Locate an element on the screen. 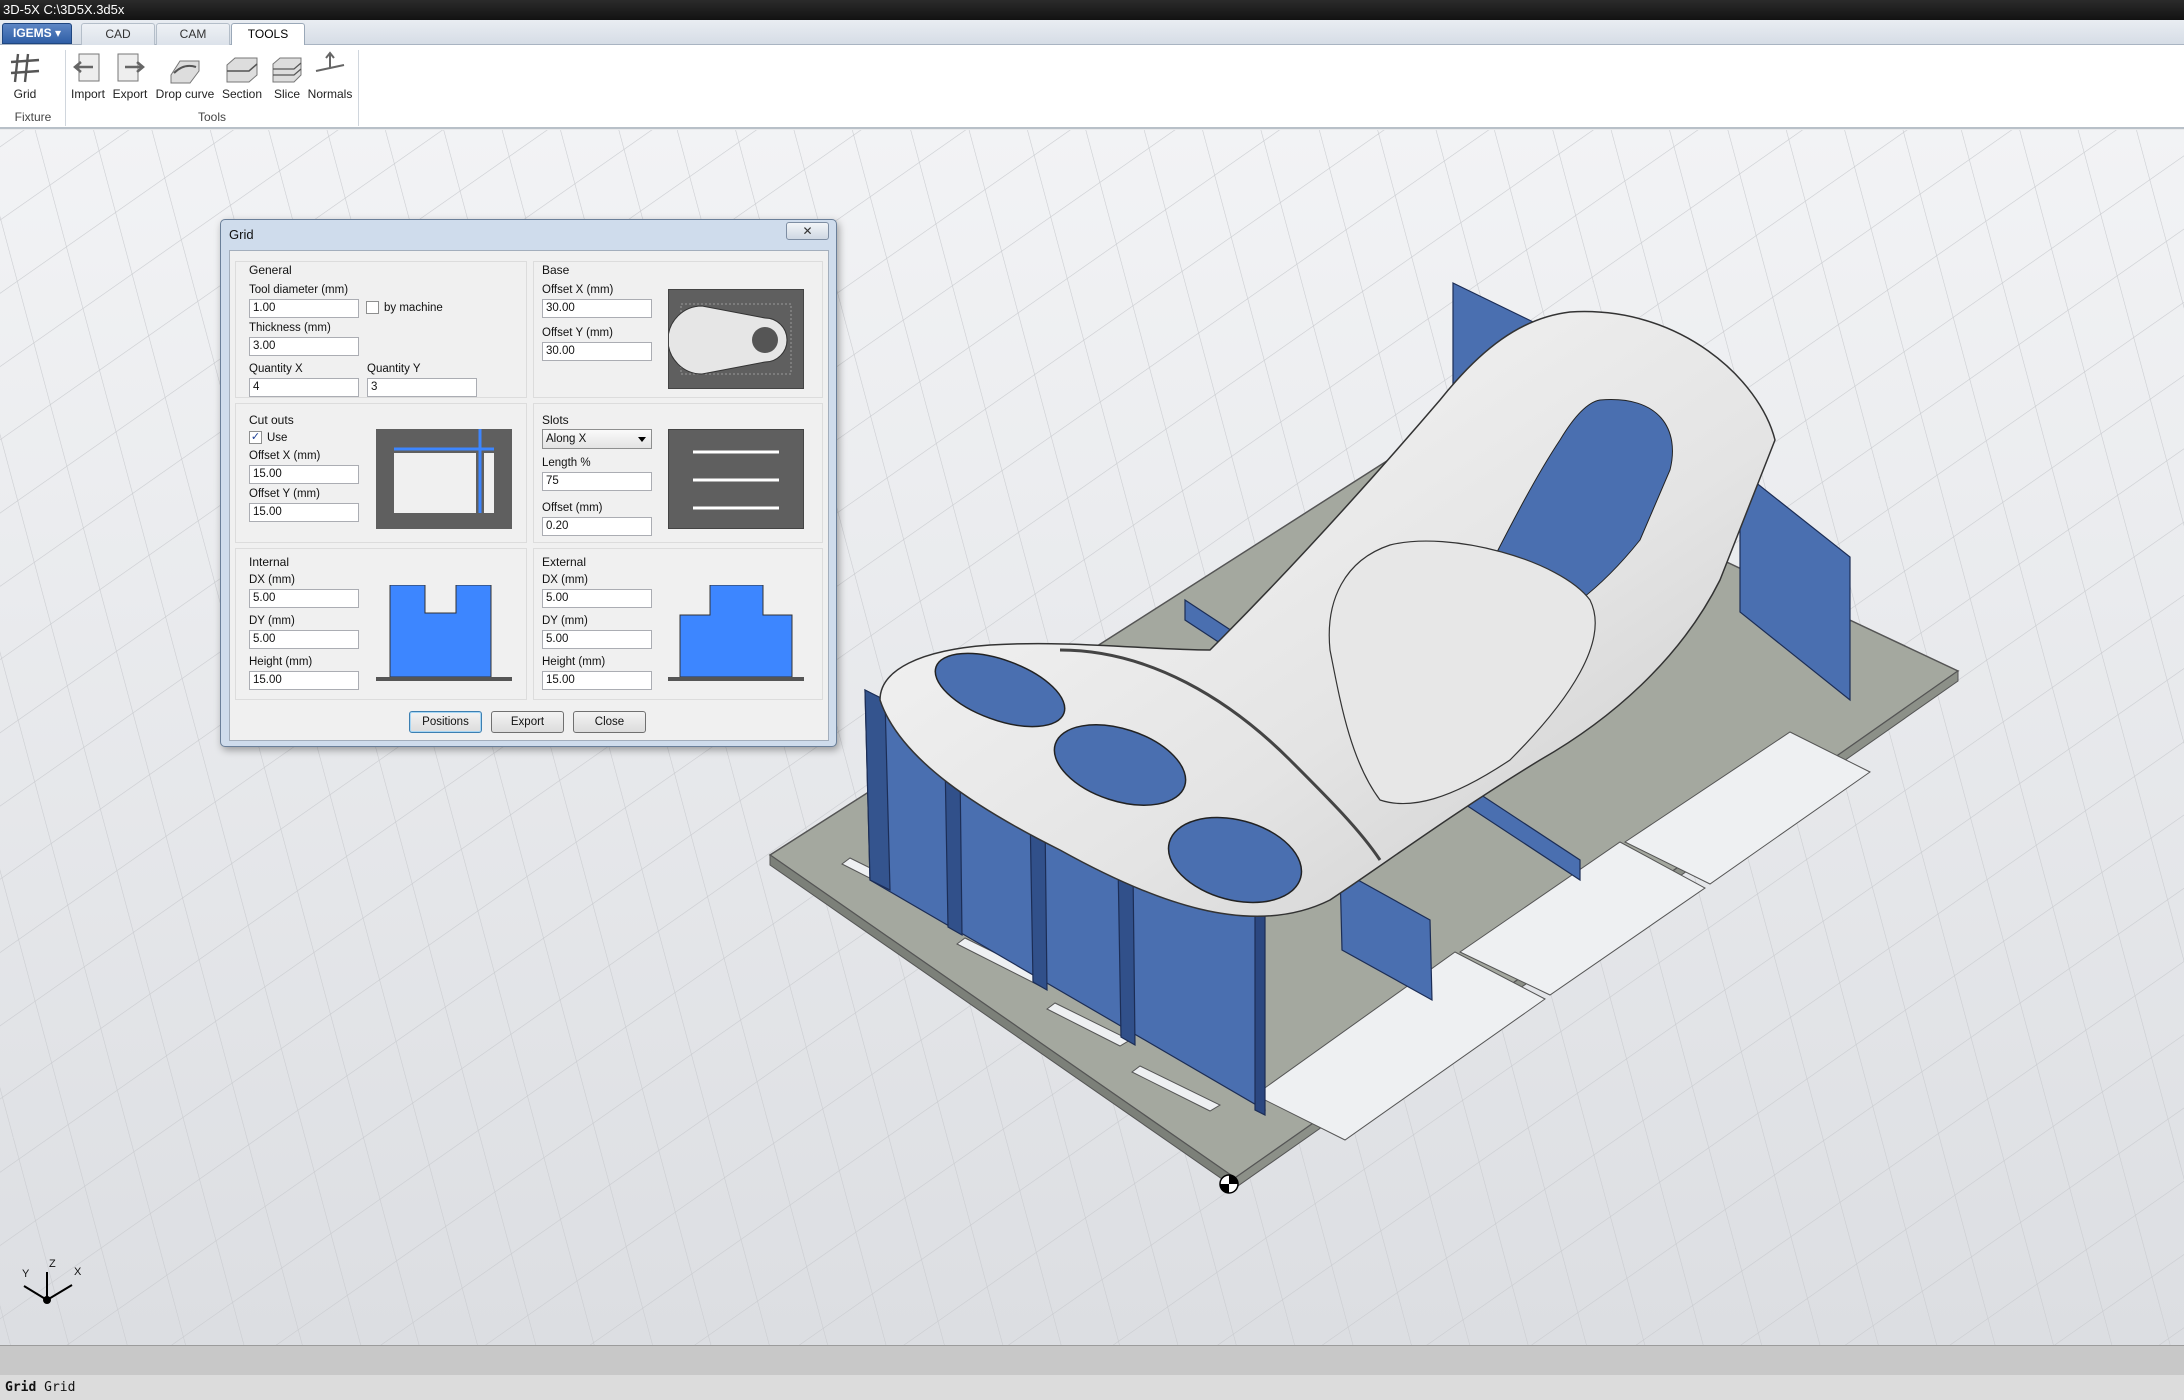 This screenshot has height=1400, width=2184. export-icon is located at coordinates (131, 67).